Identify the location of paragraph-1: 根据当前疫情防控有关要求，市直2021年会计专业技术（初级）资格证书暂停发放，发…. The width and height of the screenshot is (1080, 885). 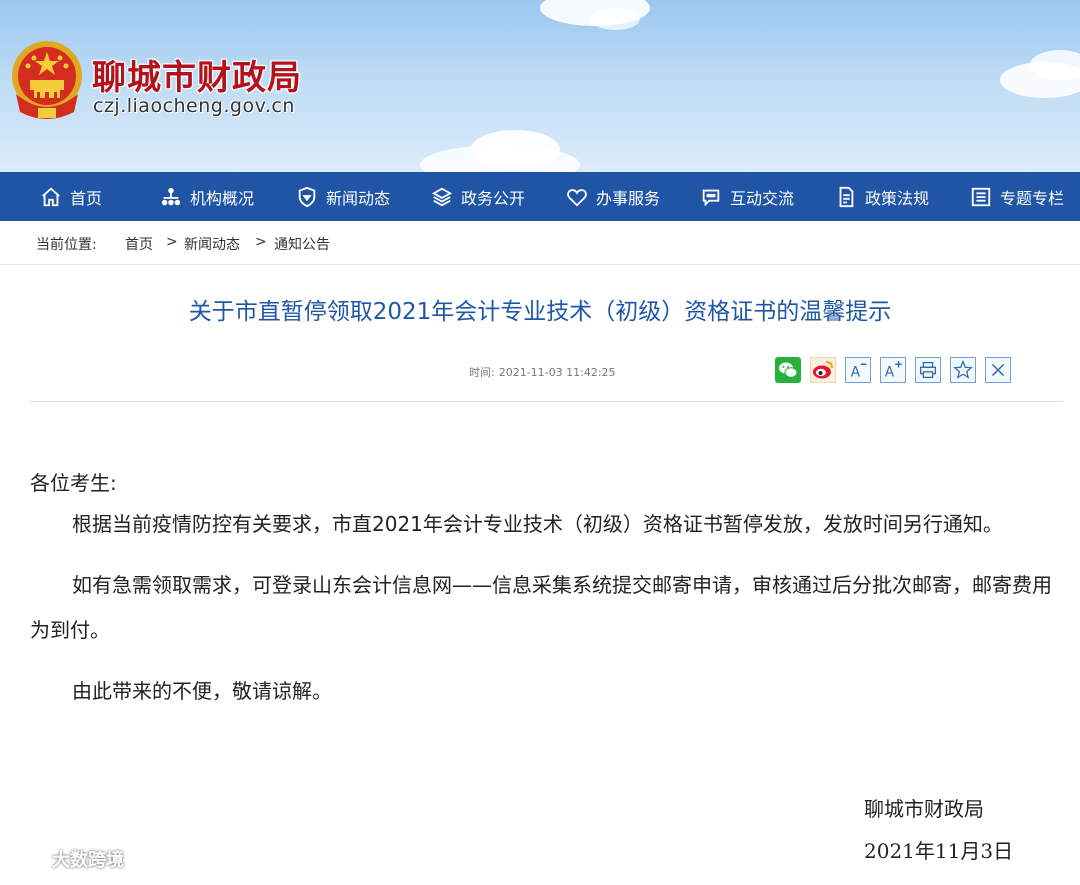
(537, 524).